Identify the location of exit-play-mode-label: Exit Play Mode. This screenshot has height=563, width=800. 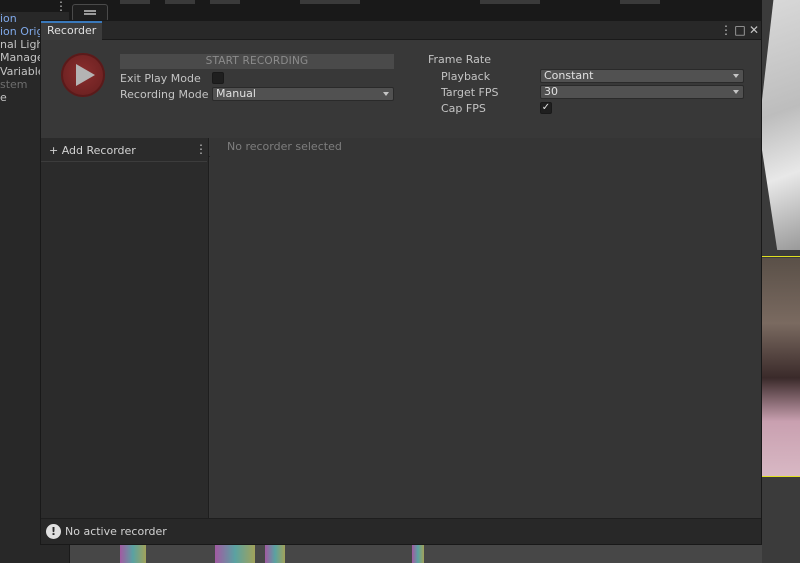
(160, 78).